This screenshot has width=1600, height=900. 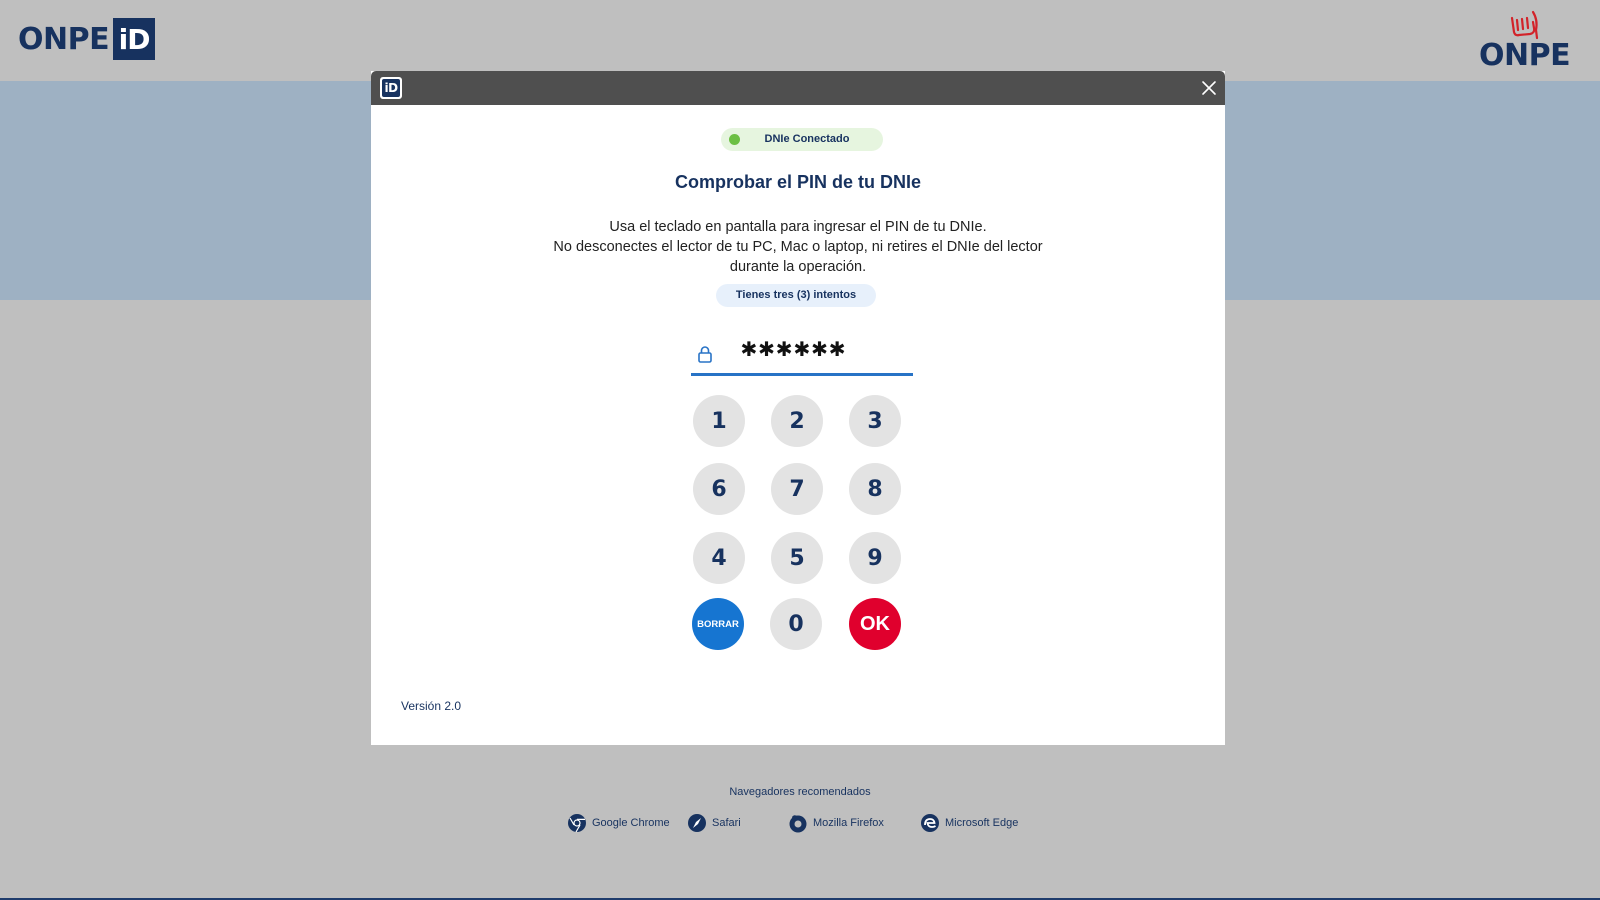 I want to click on modal-title-bar: iD, so click(x=798, y=88).